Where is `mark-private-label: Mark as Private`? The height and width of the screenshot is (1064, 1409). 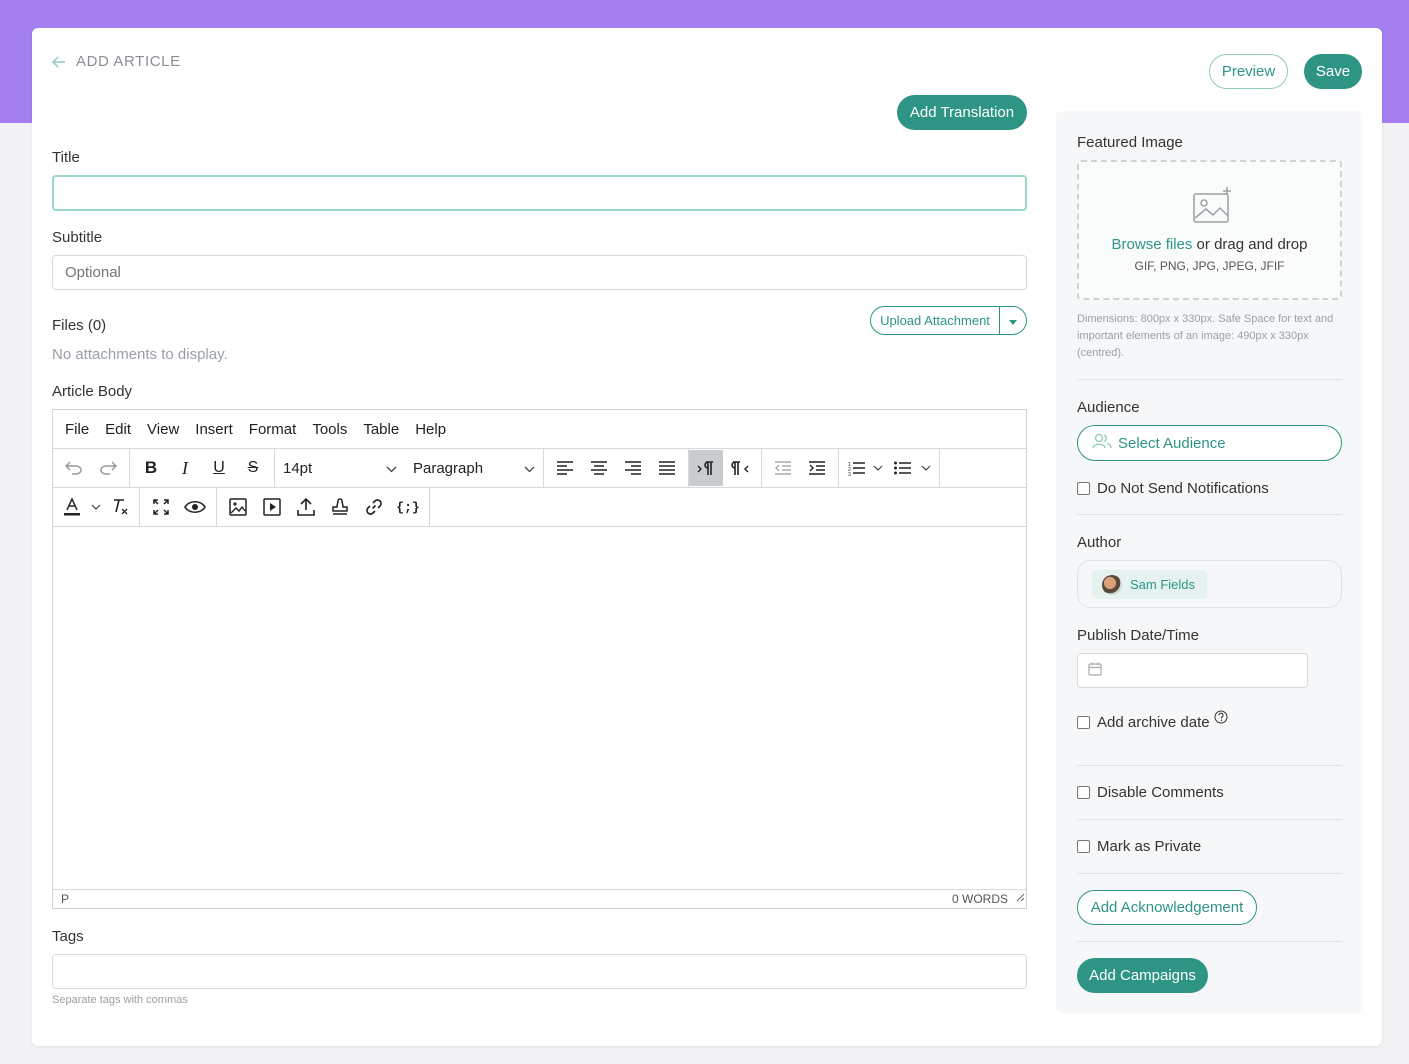 mark-private-label: Mark as Private is located at coordinates (1149, 846).